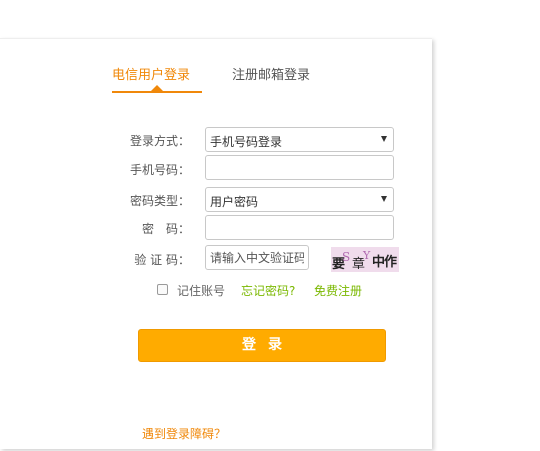 The height and width of the screenshot is (451, 540). Describe the element at coordinates (391, 262) in the screenshot. I see `captcha-char: 作` at that location.